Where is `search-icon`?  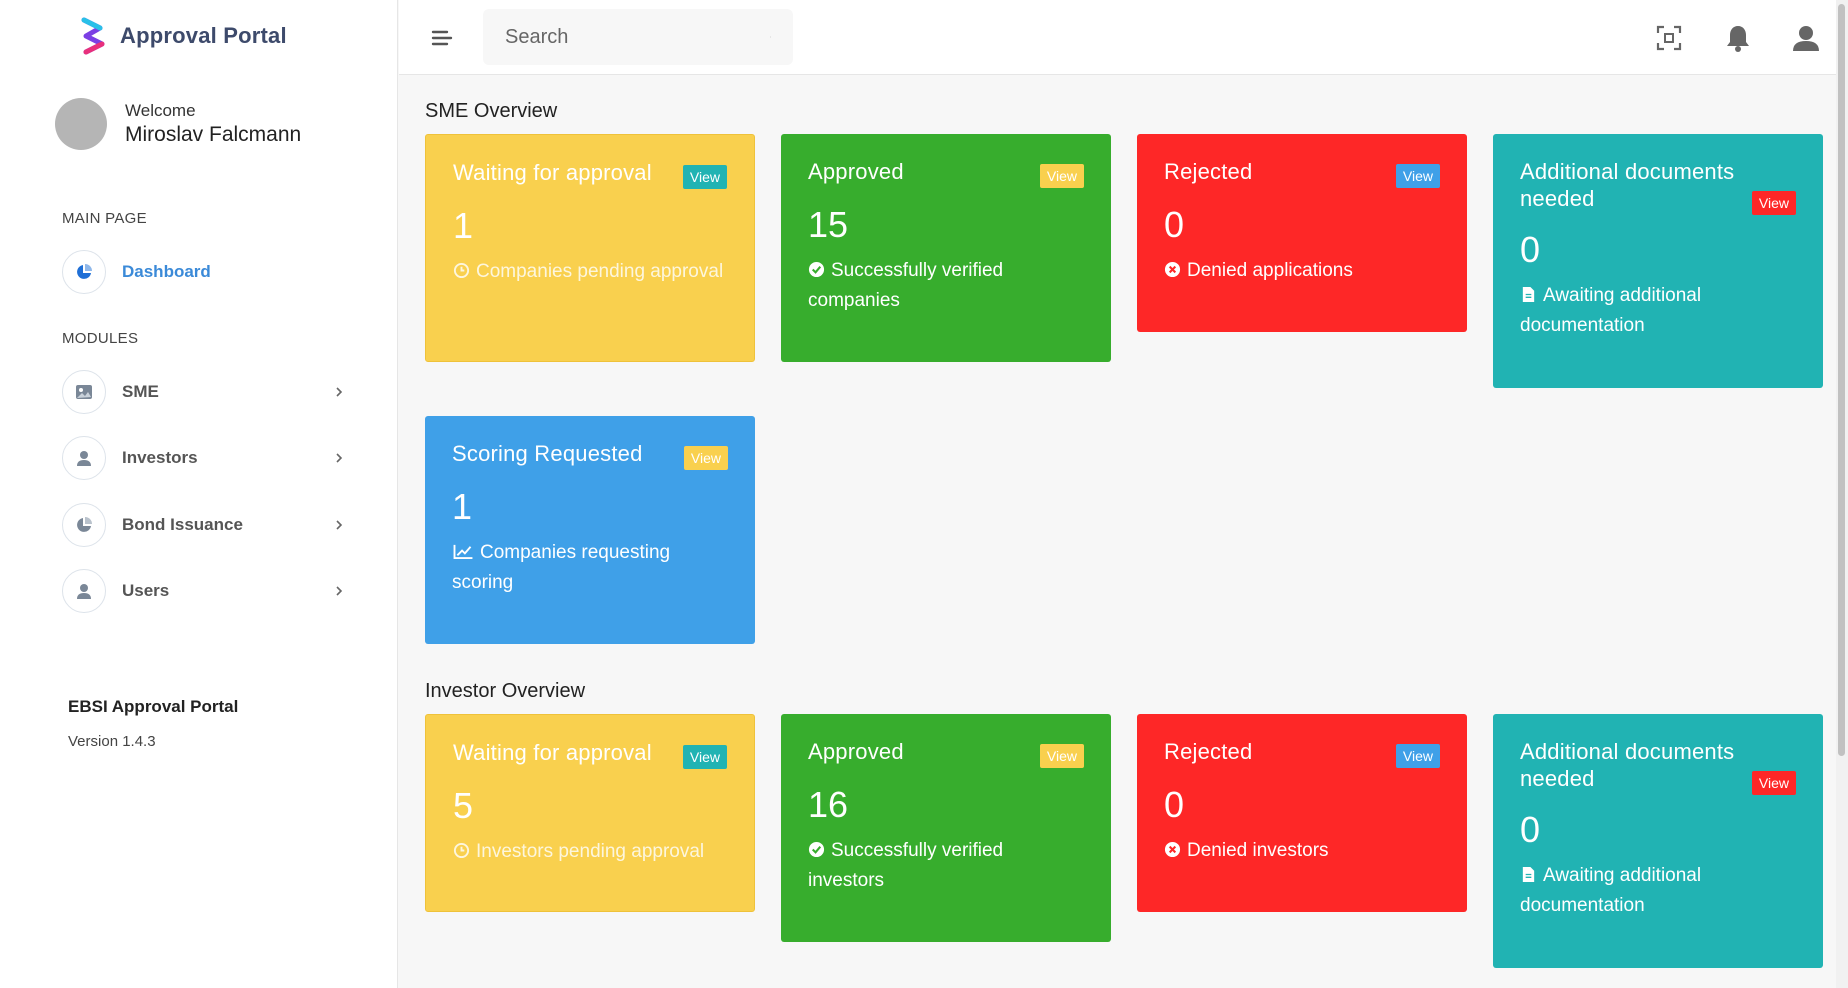 search-icon is located at coordinates (770, 37).